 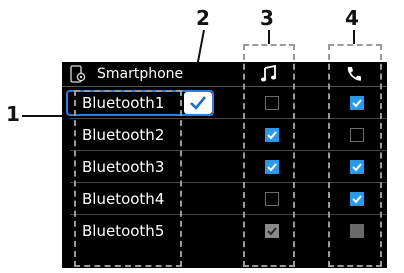 What do you see at coordinates (78, 74) in the screenshot?
I see `phone-settings-icon` at bounding box center [78, 74].